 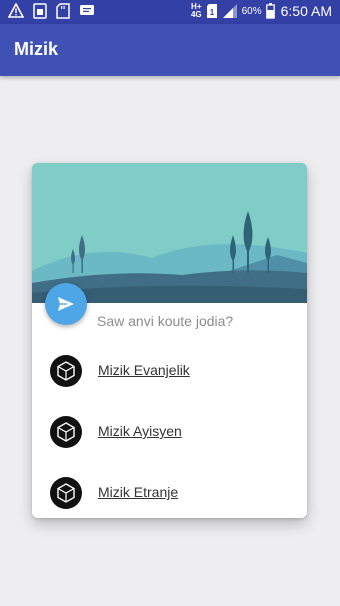 I want to click on sd-card-icon, so click(x=63, y=11).